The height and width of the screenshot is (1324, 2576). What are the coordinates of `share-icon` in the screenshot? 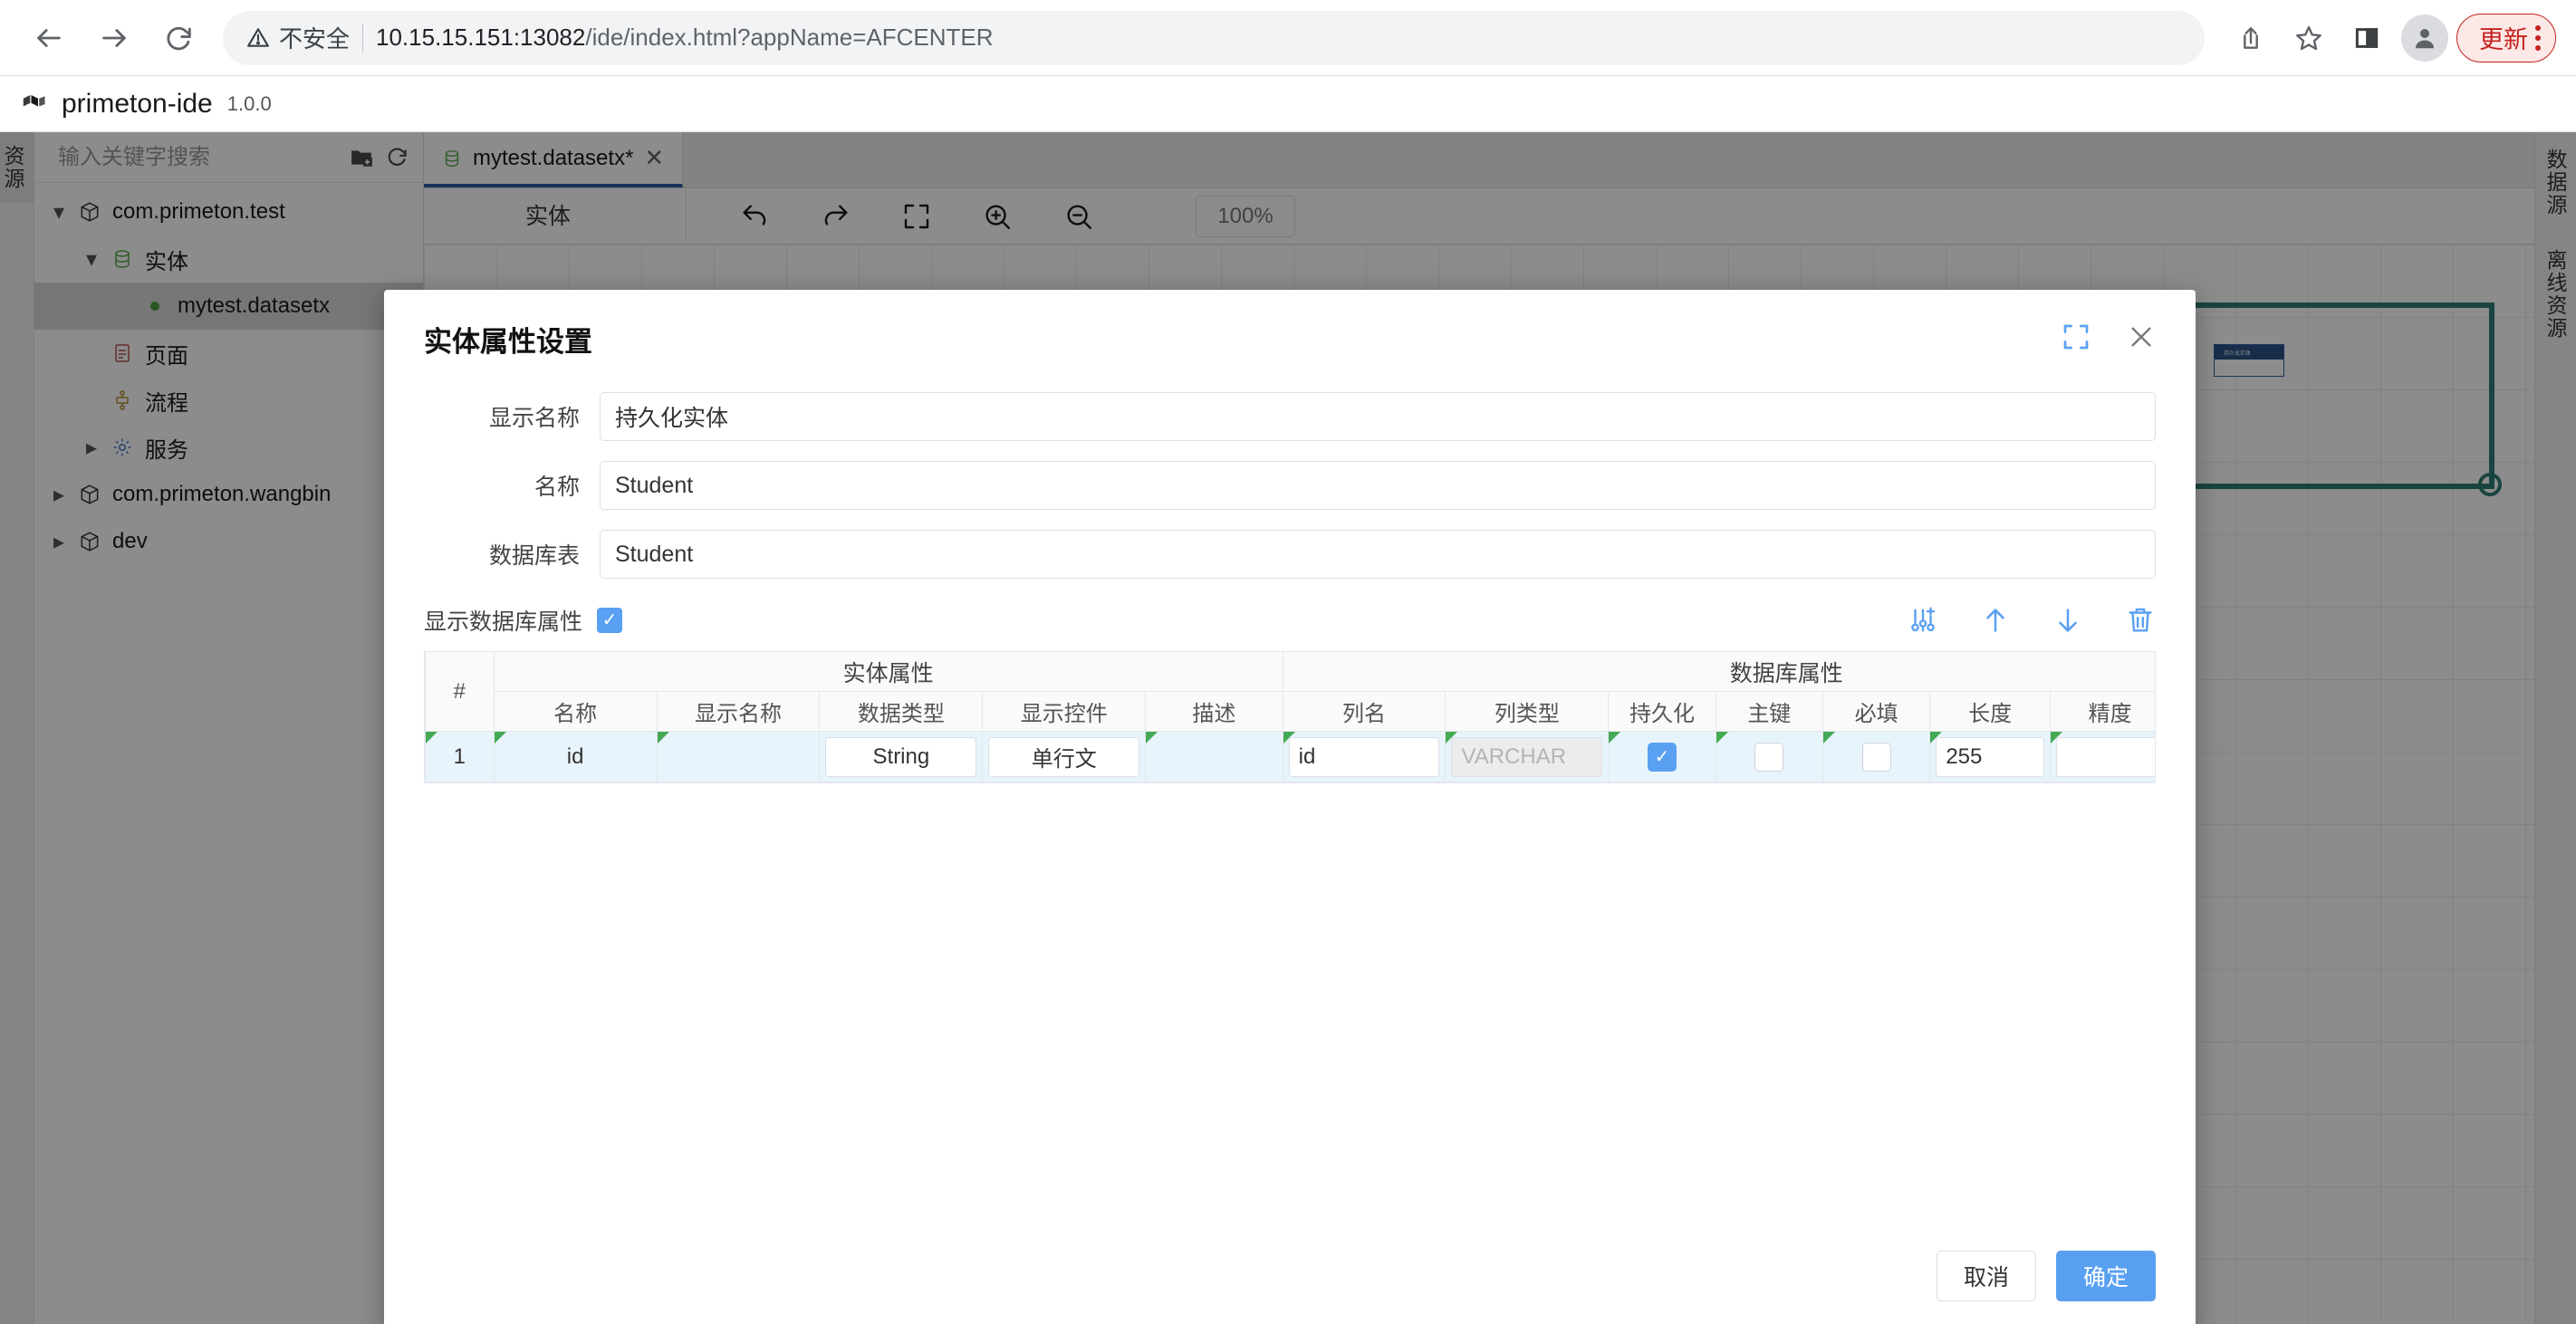 It's located at (2251, 38).